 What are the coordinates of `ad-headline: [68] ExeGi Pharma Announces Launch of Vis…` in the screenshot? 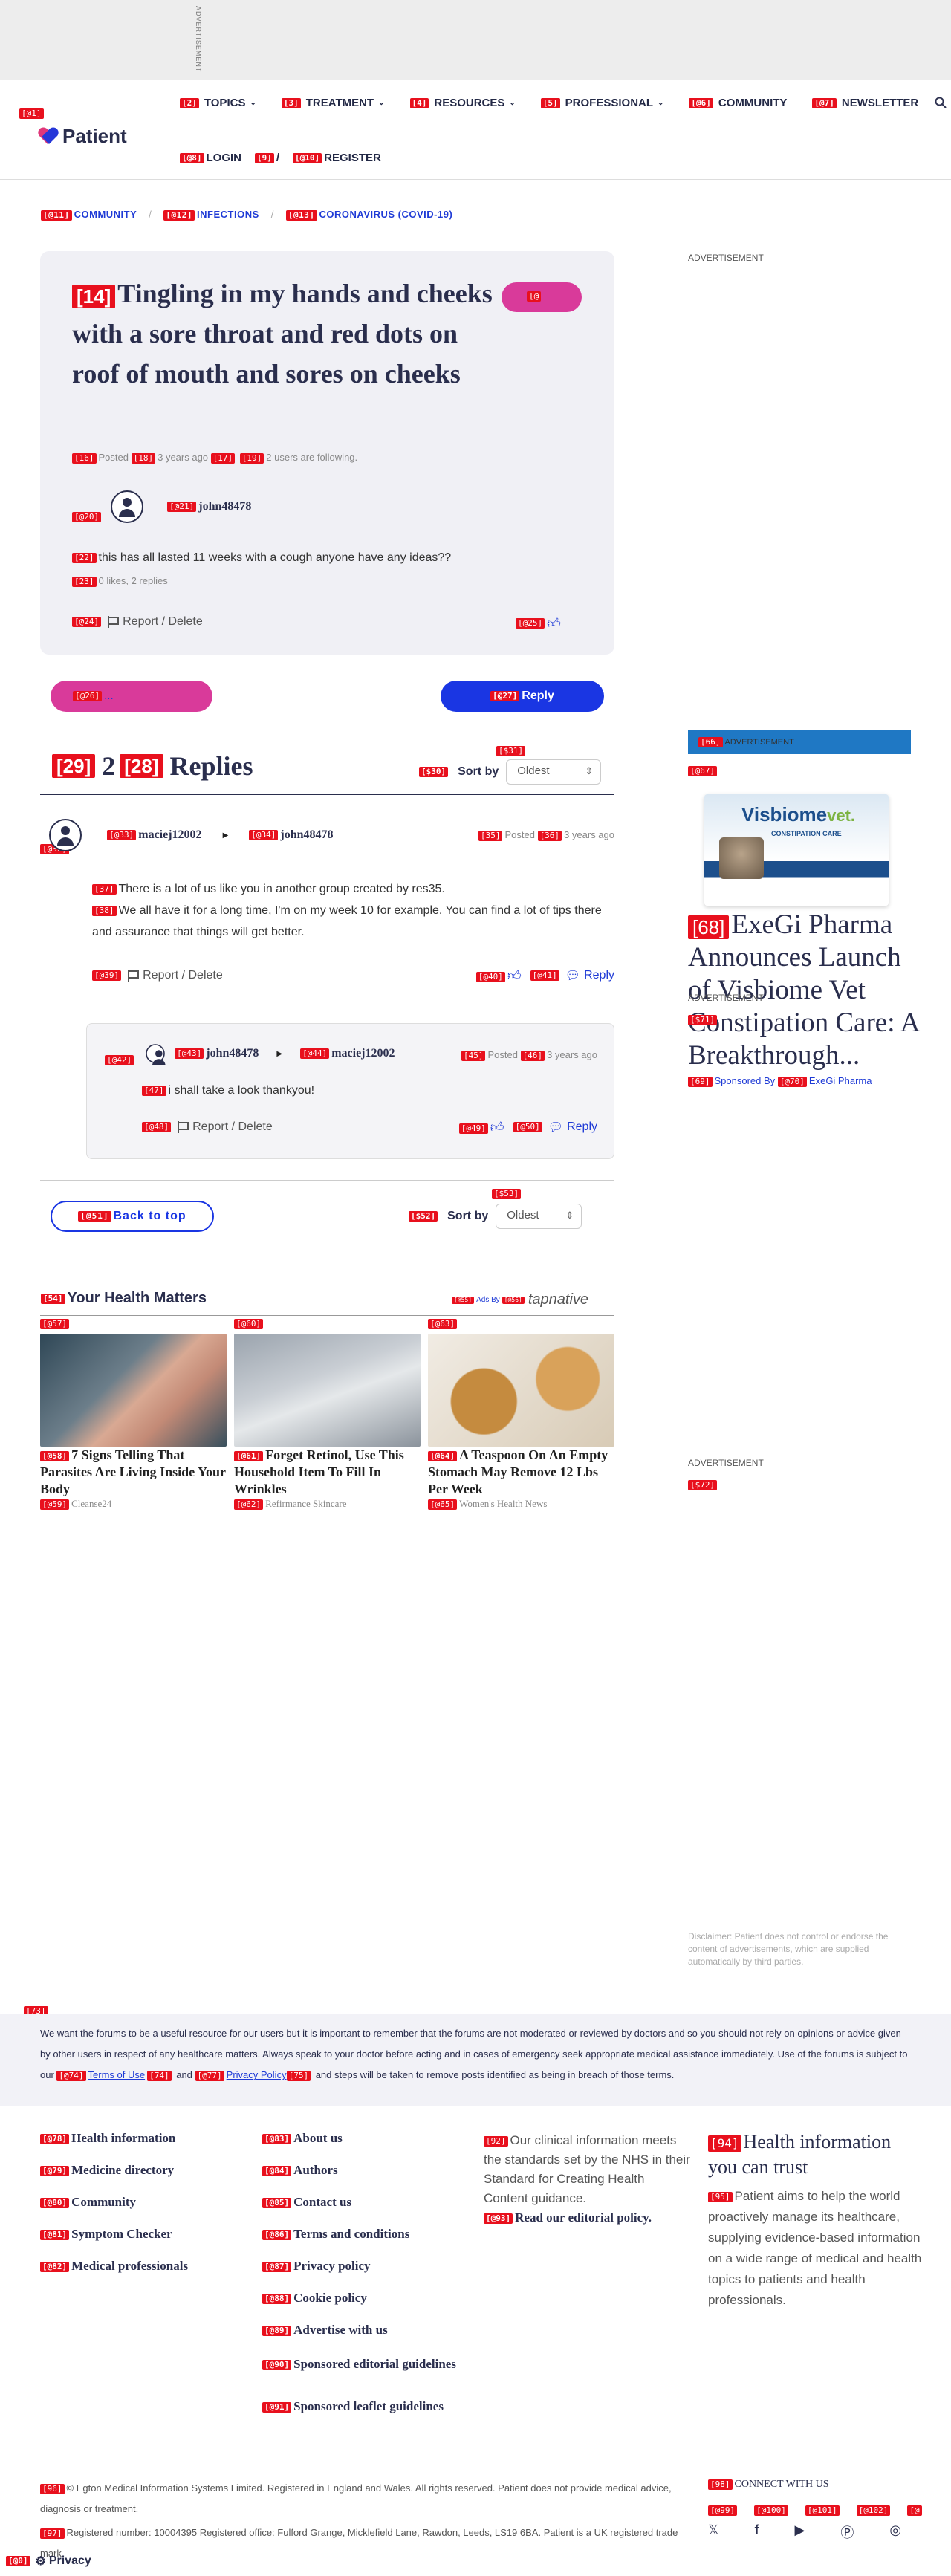 It's located at (807, 990).